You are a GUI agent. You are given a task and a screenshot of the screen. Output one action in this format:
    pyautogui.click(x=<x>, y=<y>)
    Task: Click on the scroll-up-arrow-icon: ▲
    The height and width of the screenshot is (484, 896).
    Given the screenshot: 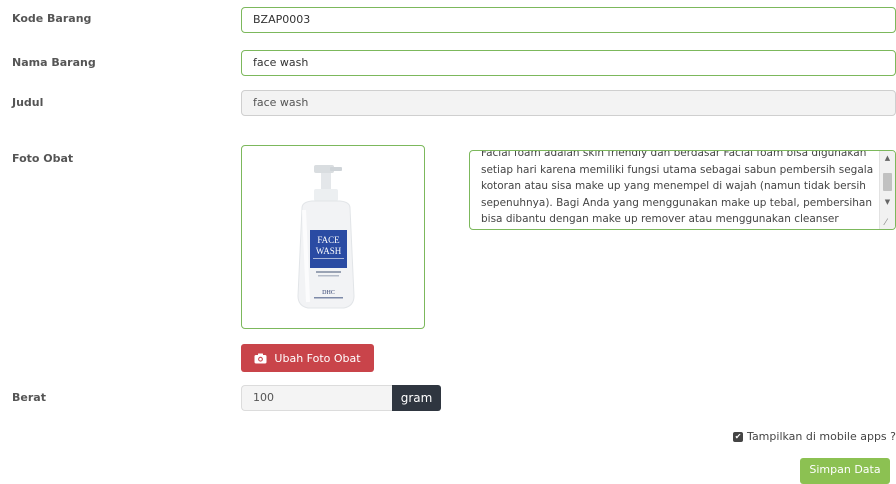 What is the action you would take?
    pyautogui.click(x=887, y=158)
    